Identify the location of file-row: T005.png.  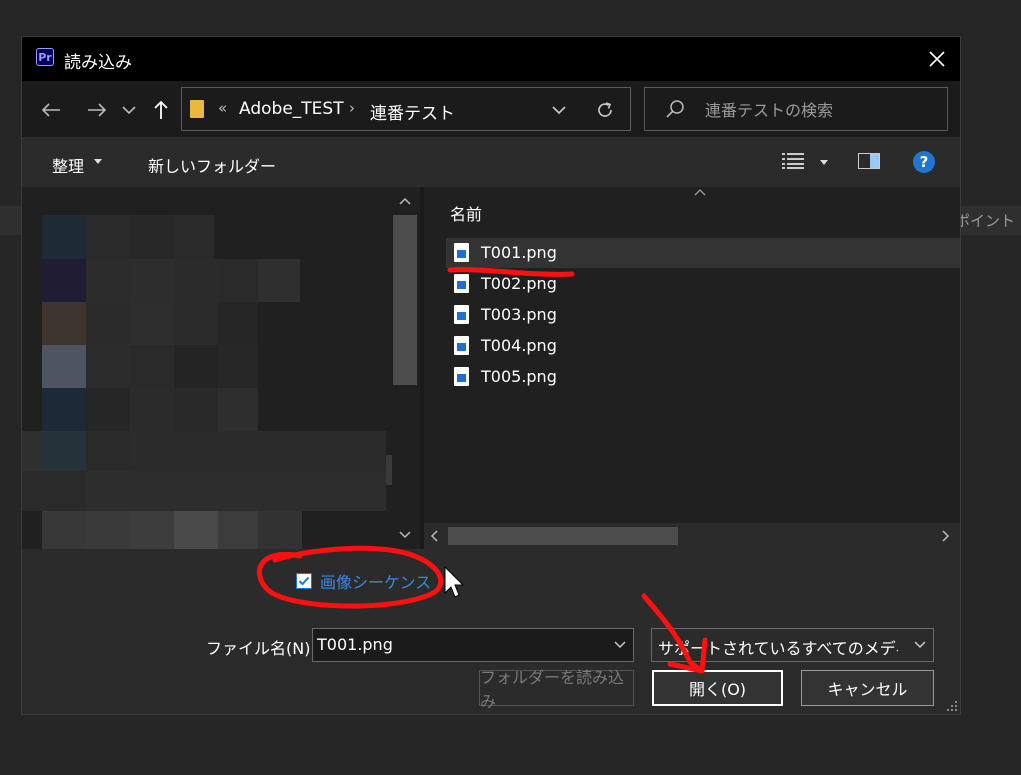
(703, 377).